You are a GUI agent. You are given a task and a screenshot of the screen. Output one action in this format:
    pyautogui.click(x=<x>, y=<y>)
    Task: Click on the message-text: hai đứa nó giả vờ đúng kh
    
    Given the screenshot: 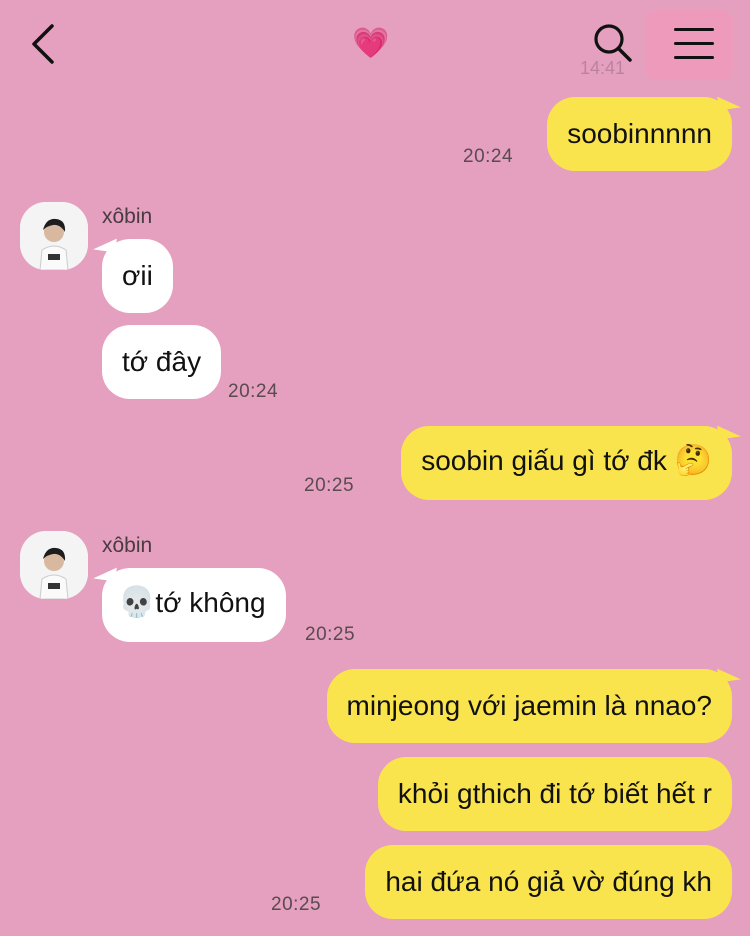 What is the action you would take?
    pyautogui.click(x=548, y=881)
    